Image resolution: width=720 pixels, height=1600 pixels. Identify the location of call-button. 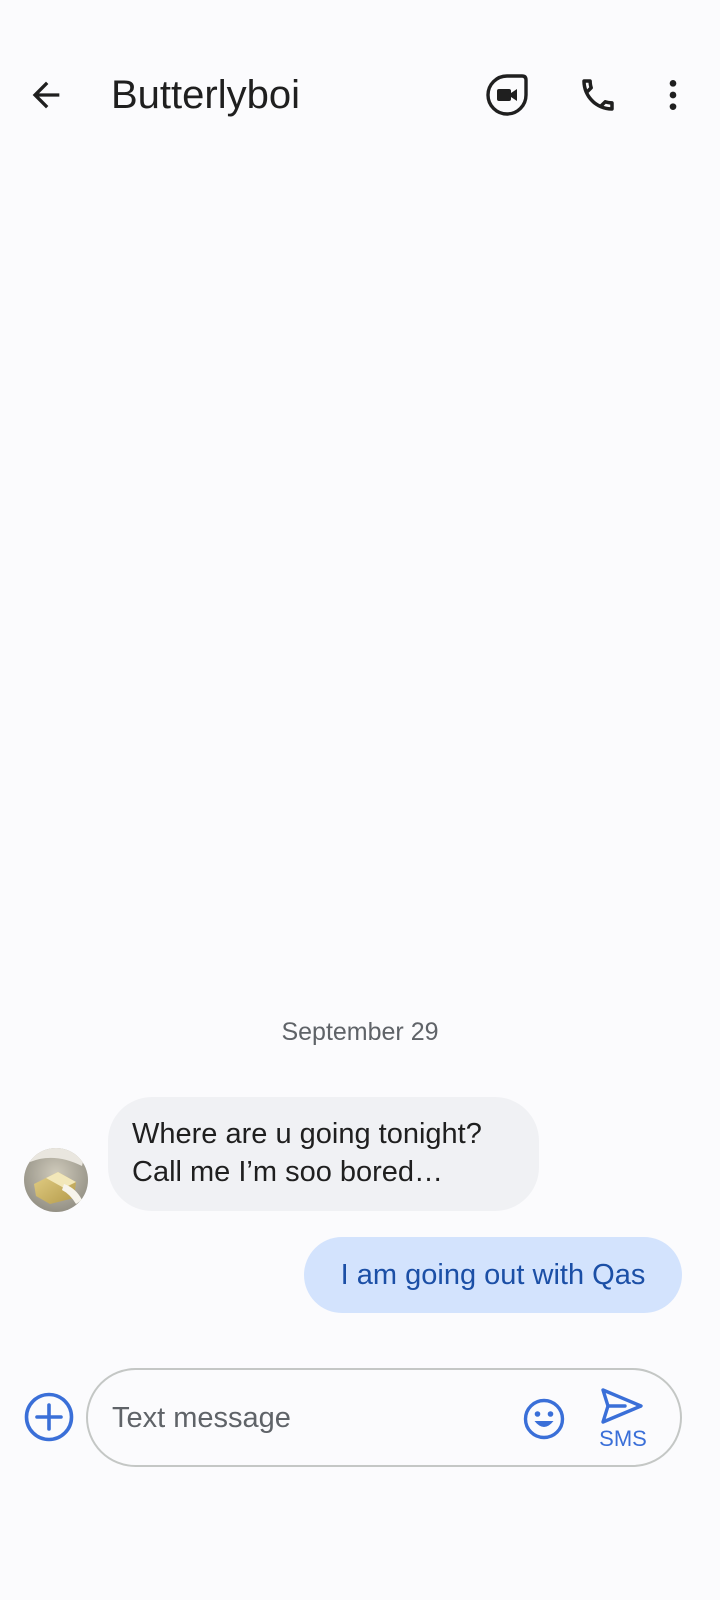
(598, 95).